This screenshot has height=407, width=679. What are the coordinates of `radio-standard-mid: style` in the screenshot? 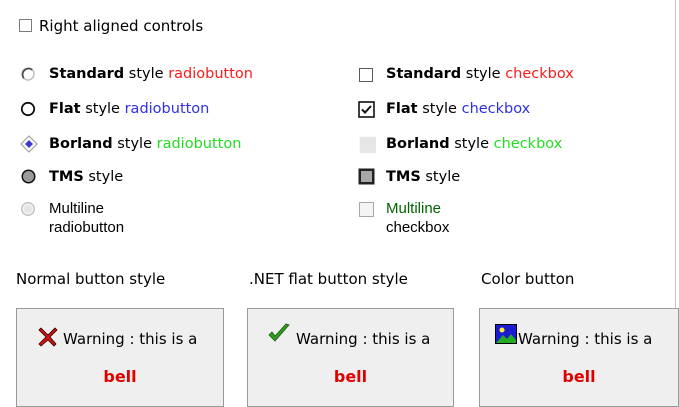 It's located at (146, 74).